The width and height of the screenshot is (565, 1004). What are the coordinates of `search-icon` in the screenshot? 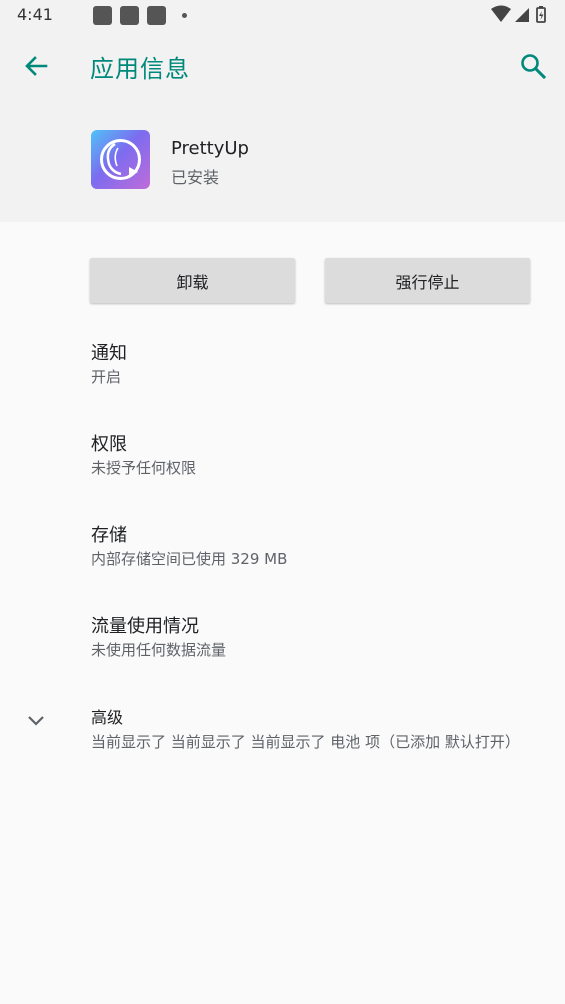 It's located at (533, 66).